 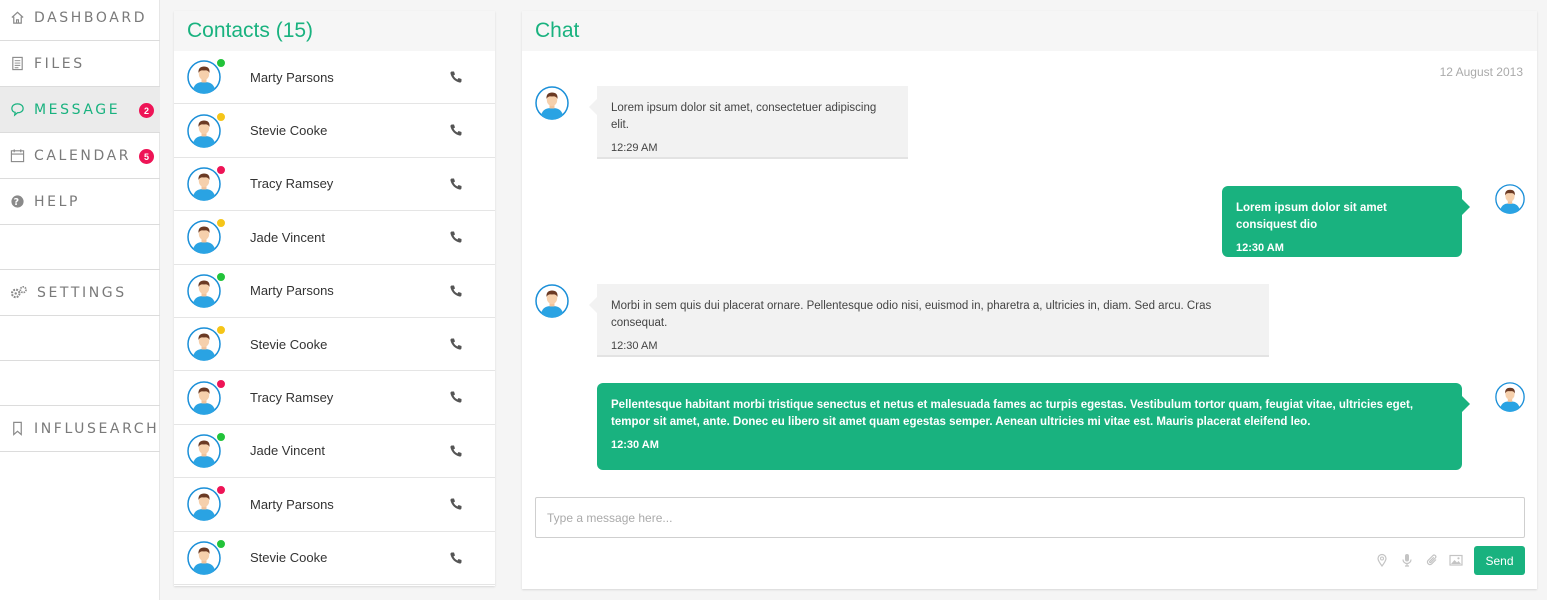 I want to click on chat-title: Chat, so click(x=1029, y=31).